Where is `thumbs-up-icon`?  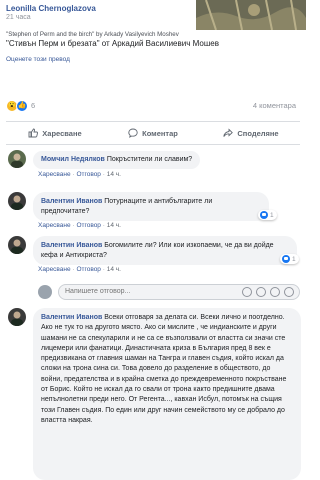
thumbs-up-icon is located at coordinates (33, 133).